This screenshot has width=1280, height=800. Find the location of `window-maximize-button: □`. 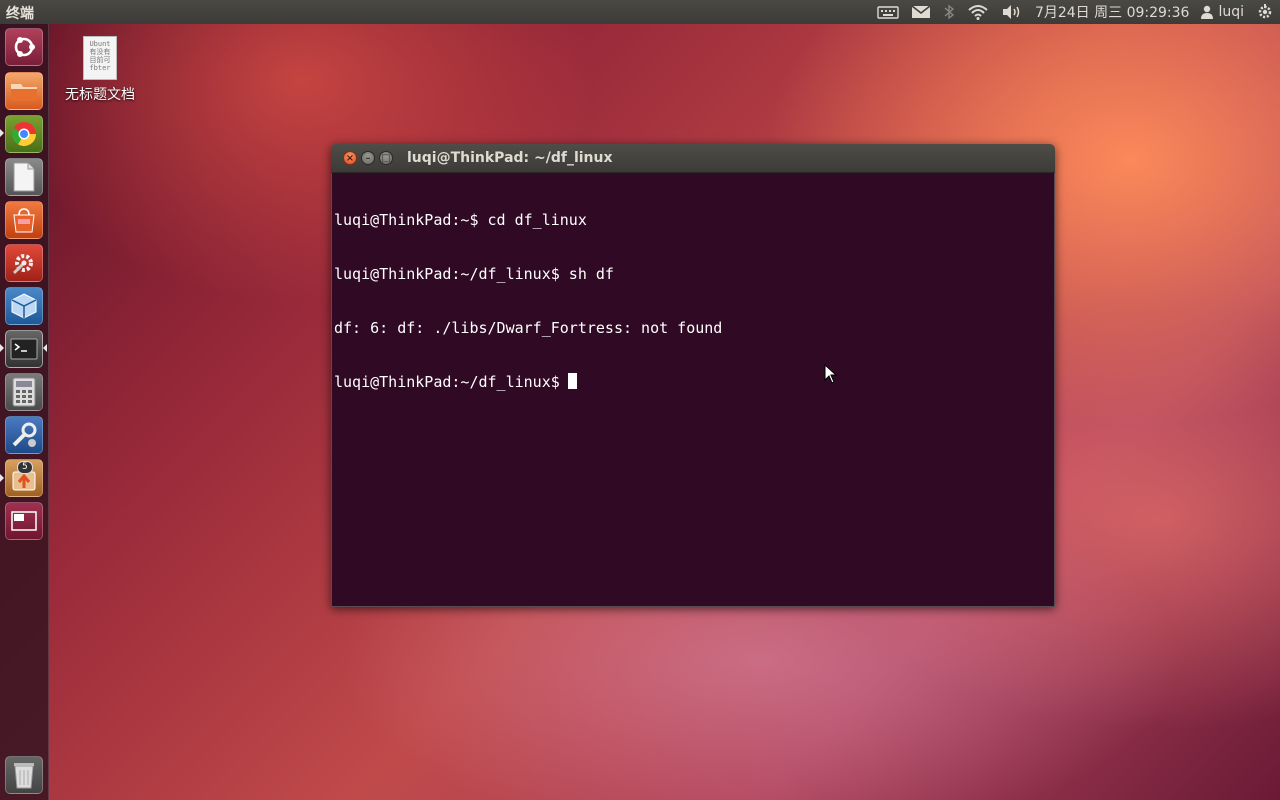

window-maximize-button: □ is located at coordinates (386, 158).